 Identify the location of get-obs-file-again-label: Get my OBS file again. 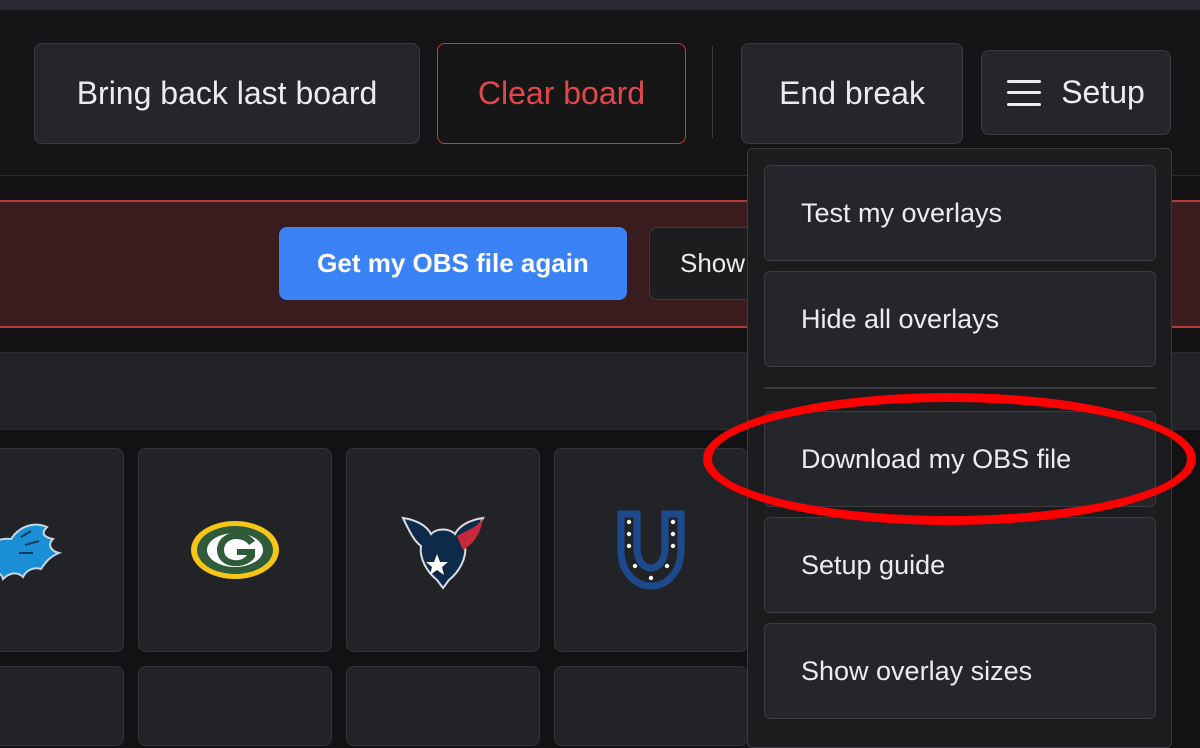
(453, 263).